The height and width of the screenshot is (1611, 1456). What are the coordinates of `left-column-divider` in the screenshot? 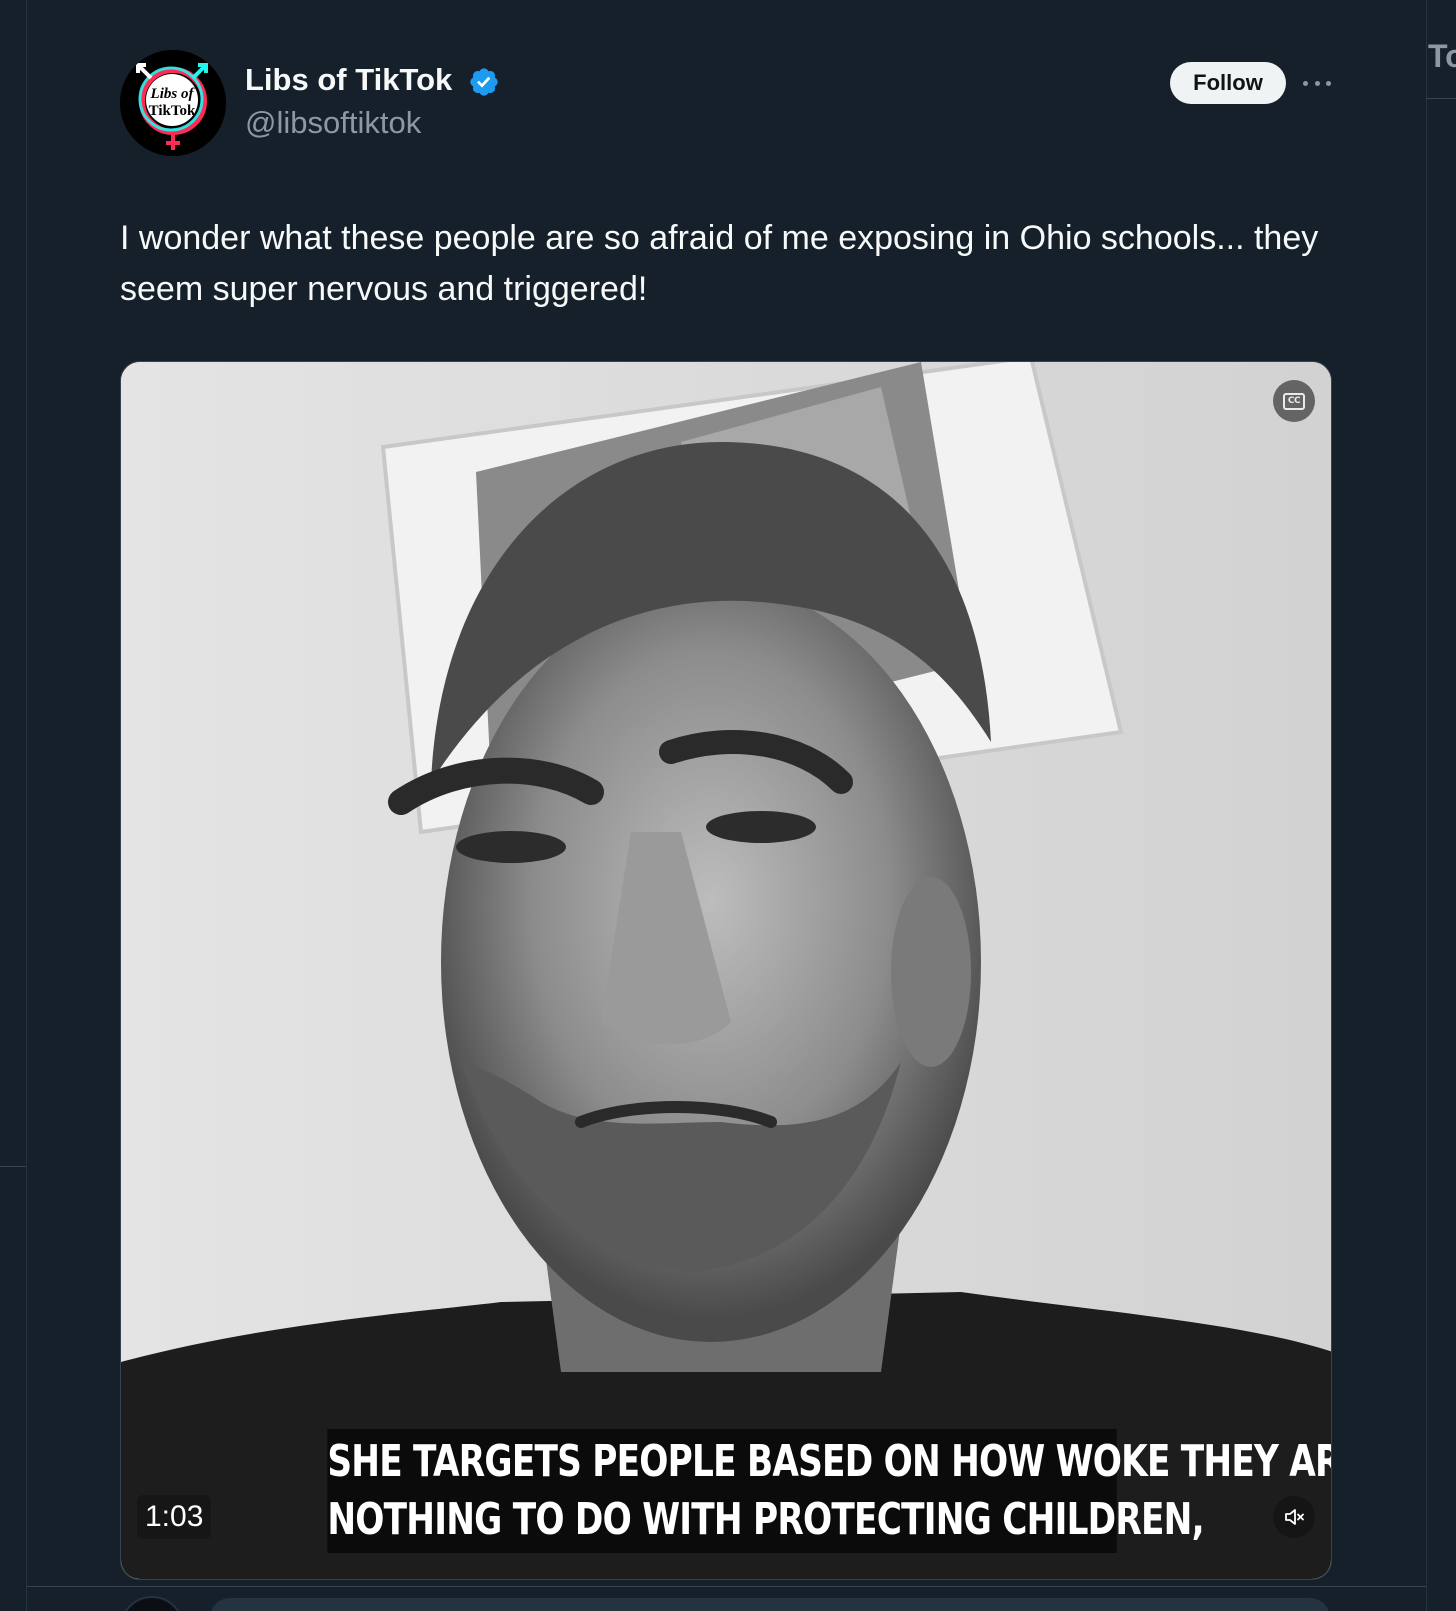 It's located at (26, 805).